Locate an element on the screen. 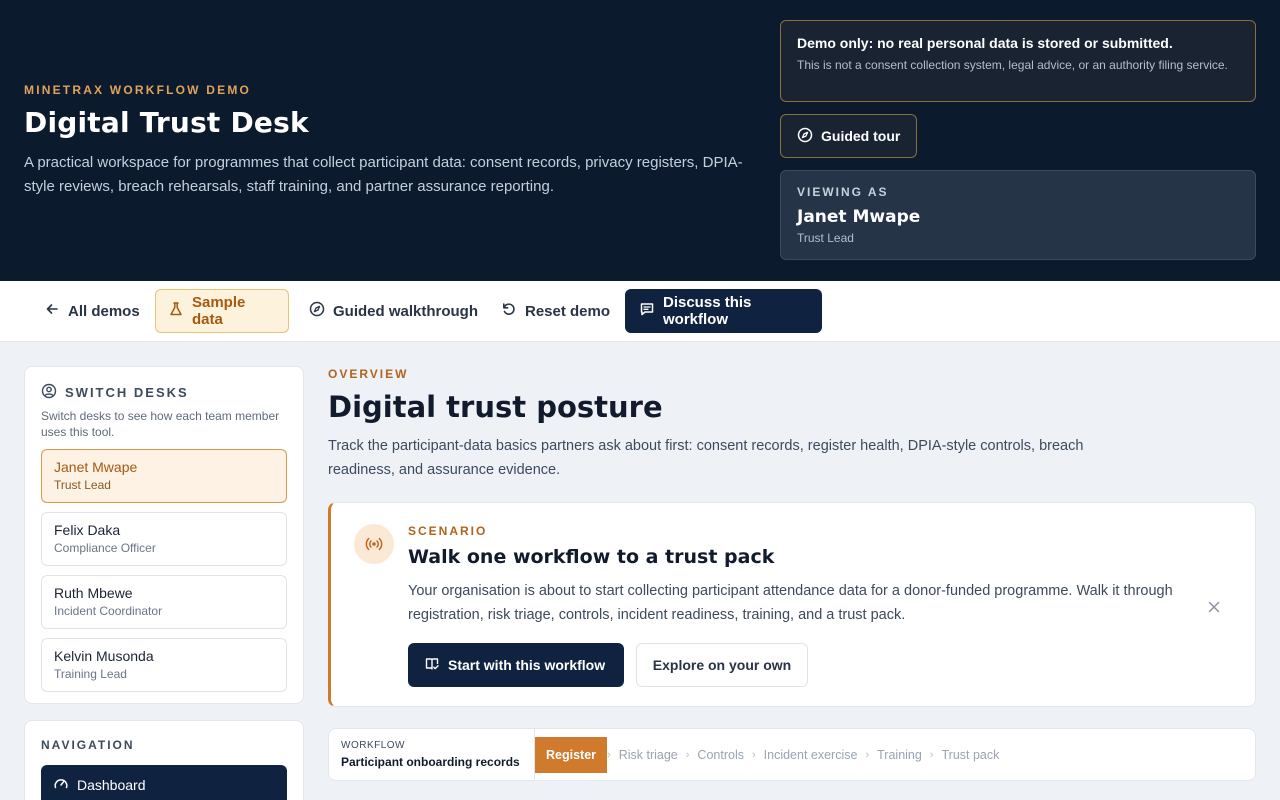  workflow-step-register: Register is located at coordinates (571, 755).